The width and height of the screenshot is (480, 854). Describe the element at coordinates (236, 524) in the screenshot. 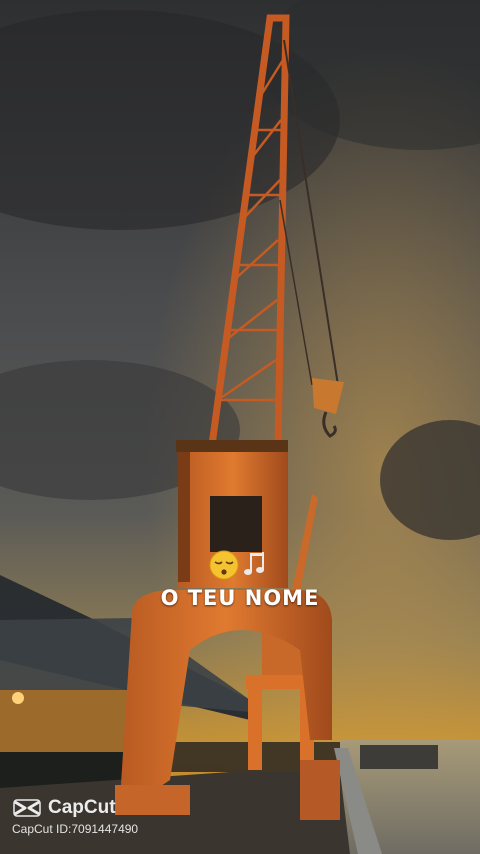

I see `crane-cab-window` at that location.